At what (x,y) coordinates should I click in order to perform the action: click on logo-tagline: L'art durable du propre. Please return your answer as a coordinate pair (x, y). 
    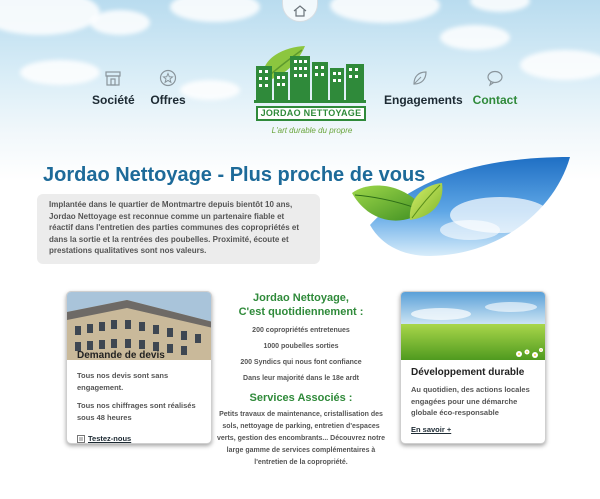
    Looking at the image, I should click on (312, 130).